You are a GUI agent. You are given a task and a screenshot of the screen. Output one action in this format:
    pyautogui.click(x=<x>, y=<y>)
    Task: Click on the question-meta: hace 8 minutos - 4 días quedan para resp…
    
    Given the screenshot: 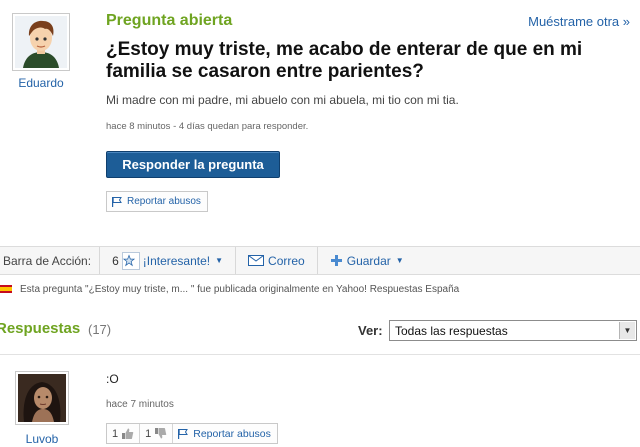 What is the action you would take?
    pyautogui.click(x=207, y=126)
    